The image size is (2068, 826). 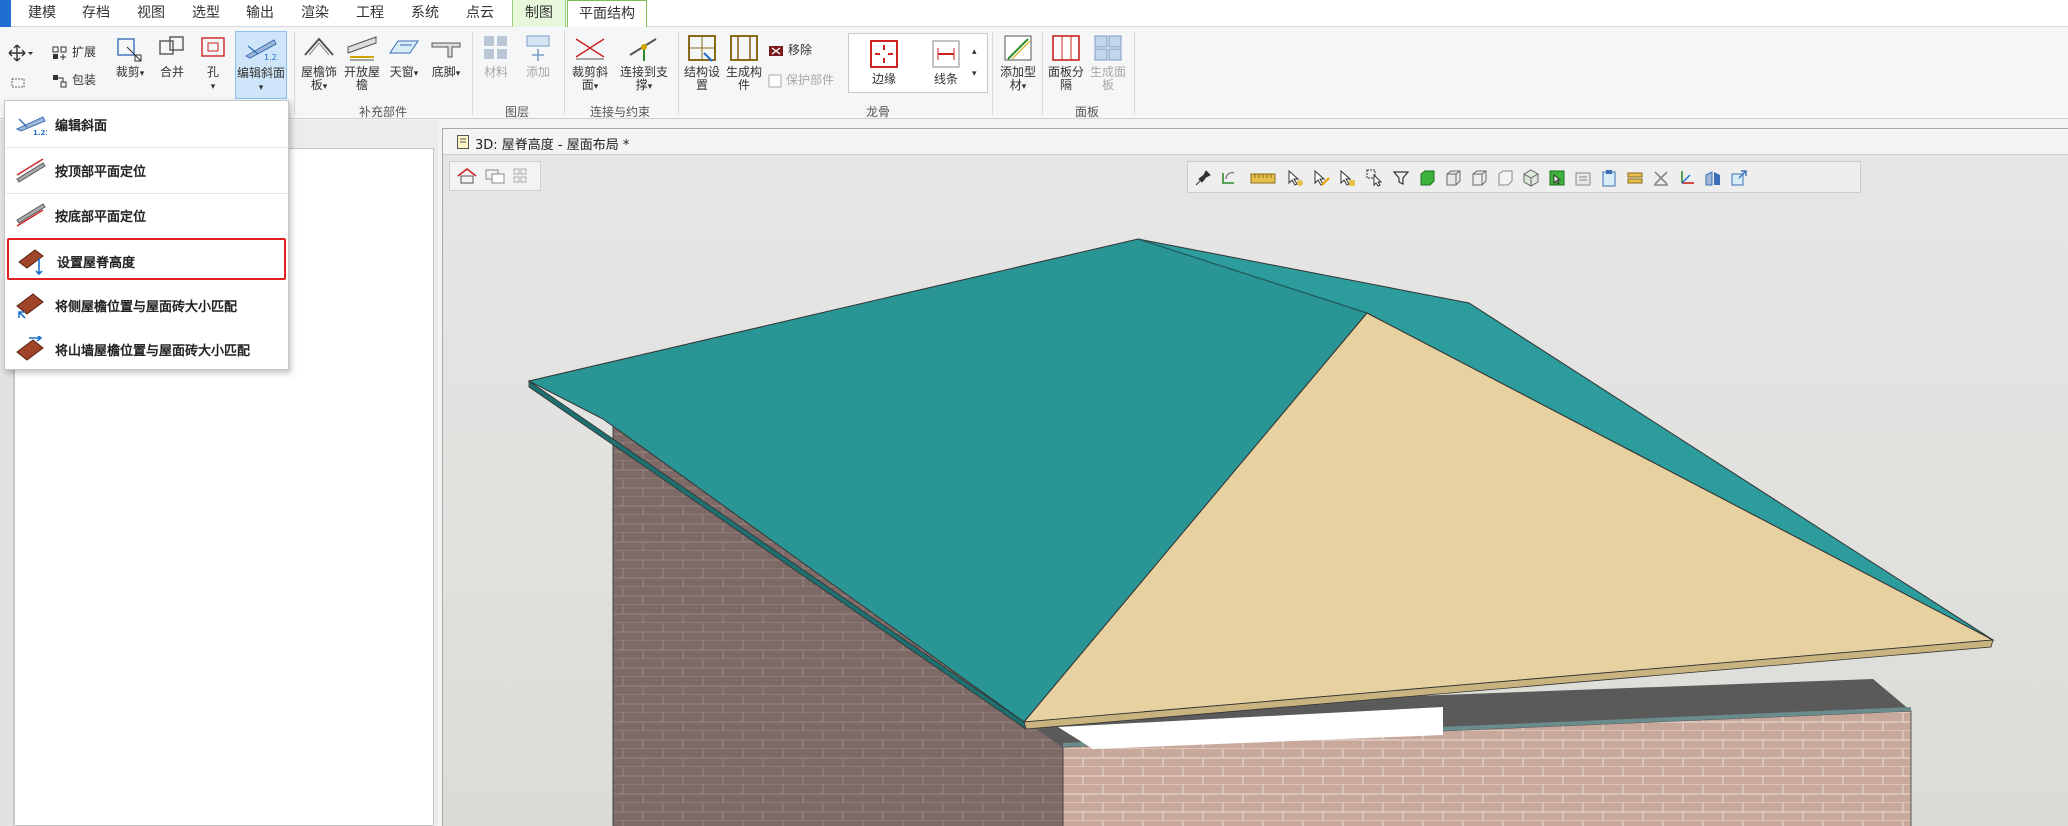 I want to click on bottom-foot-icon, so click(x=446, y=50).